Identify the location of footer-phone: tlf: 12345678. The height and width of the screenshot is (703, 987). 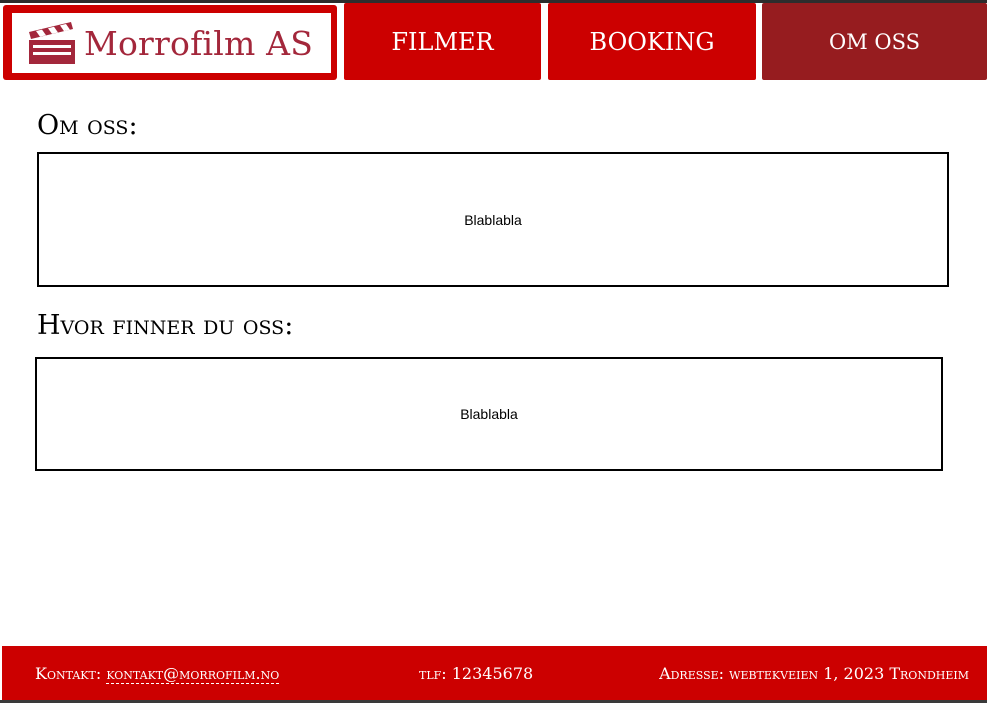
(476, 673).